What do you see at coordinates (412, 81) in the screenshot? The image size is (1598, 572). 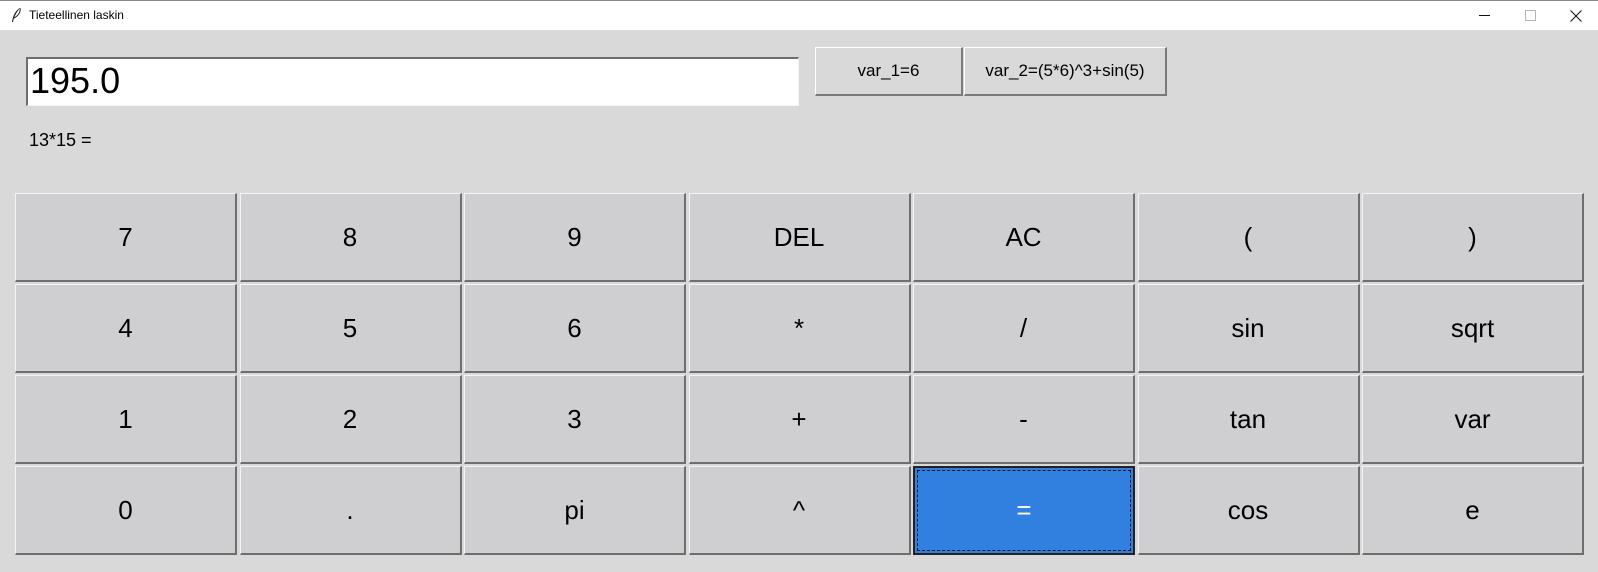 I see `result-display: 195.0` at bounding box center [412, 81].